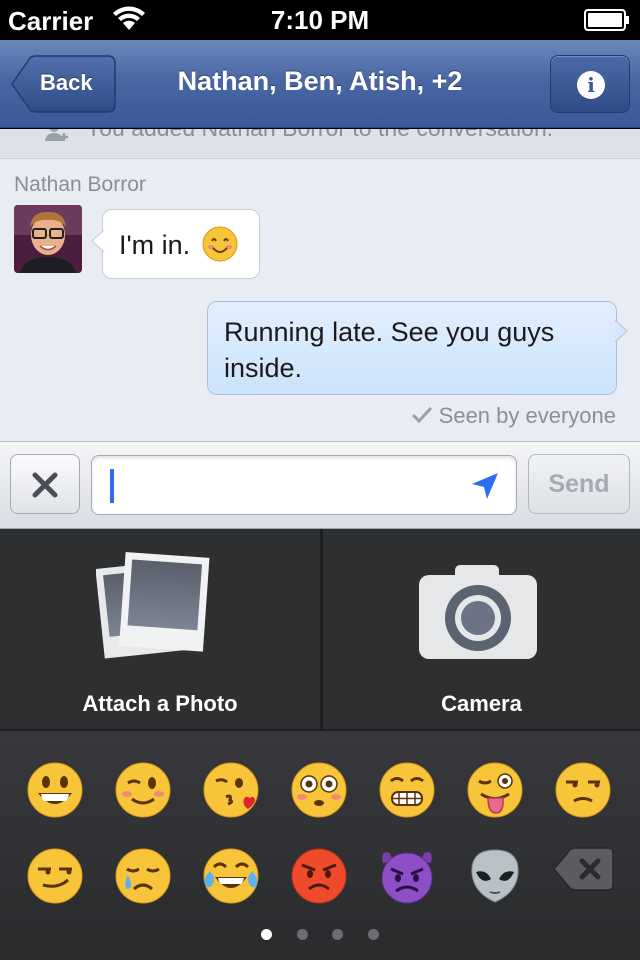 This screenshot has width=640, height=960. What do you see at coordinates (155, 245) in the screenshot?
I see `incoming-message-body: I'm in.` at bounding box center [155, 245].